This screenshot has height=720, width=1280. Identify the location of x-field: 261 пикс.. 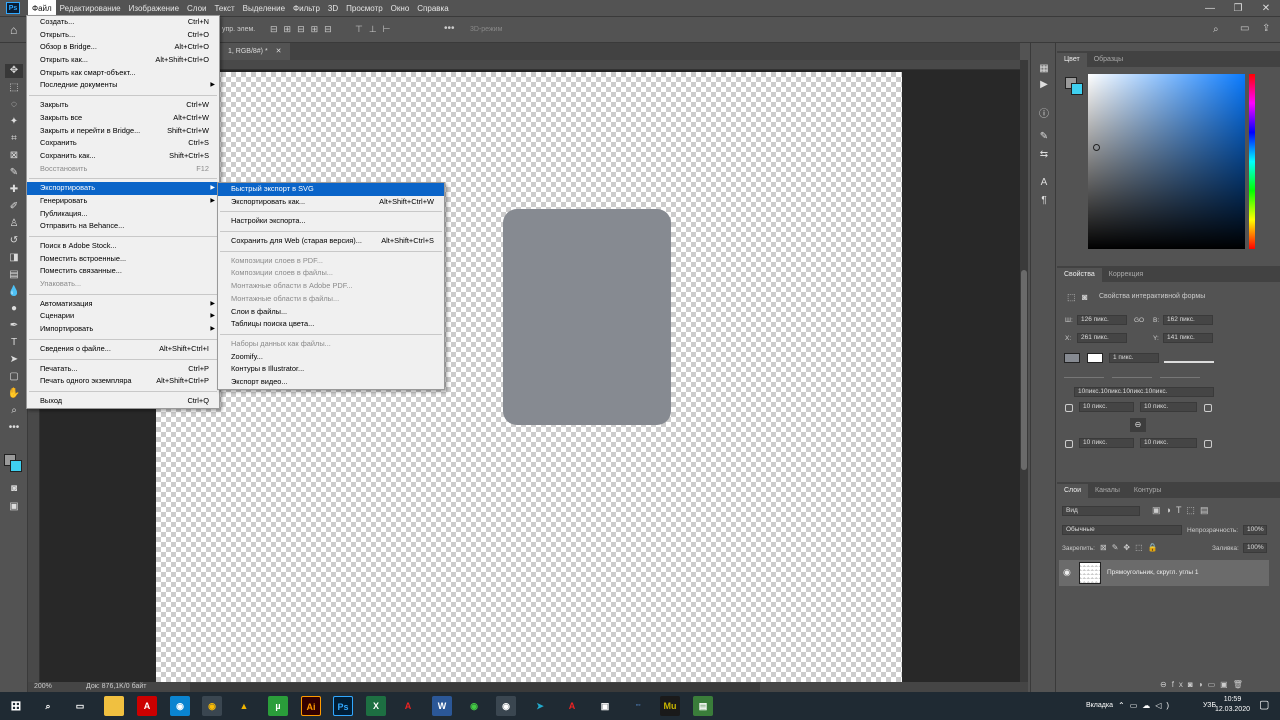
(1102, 338).